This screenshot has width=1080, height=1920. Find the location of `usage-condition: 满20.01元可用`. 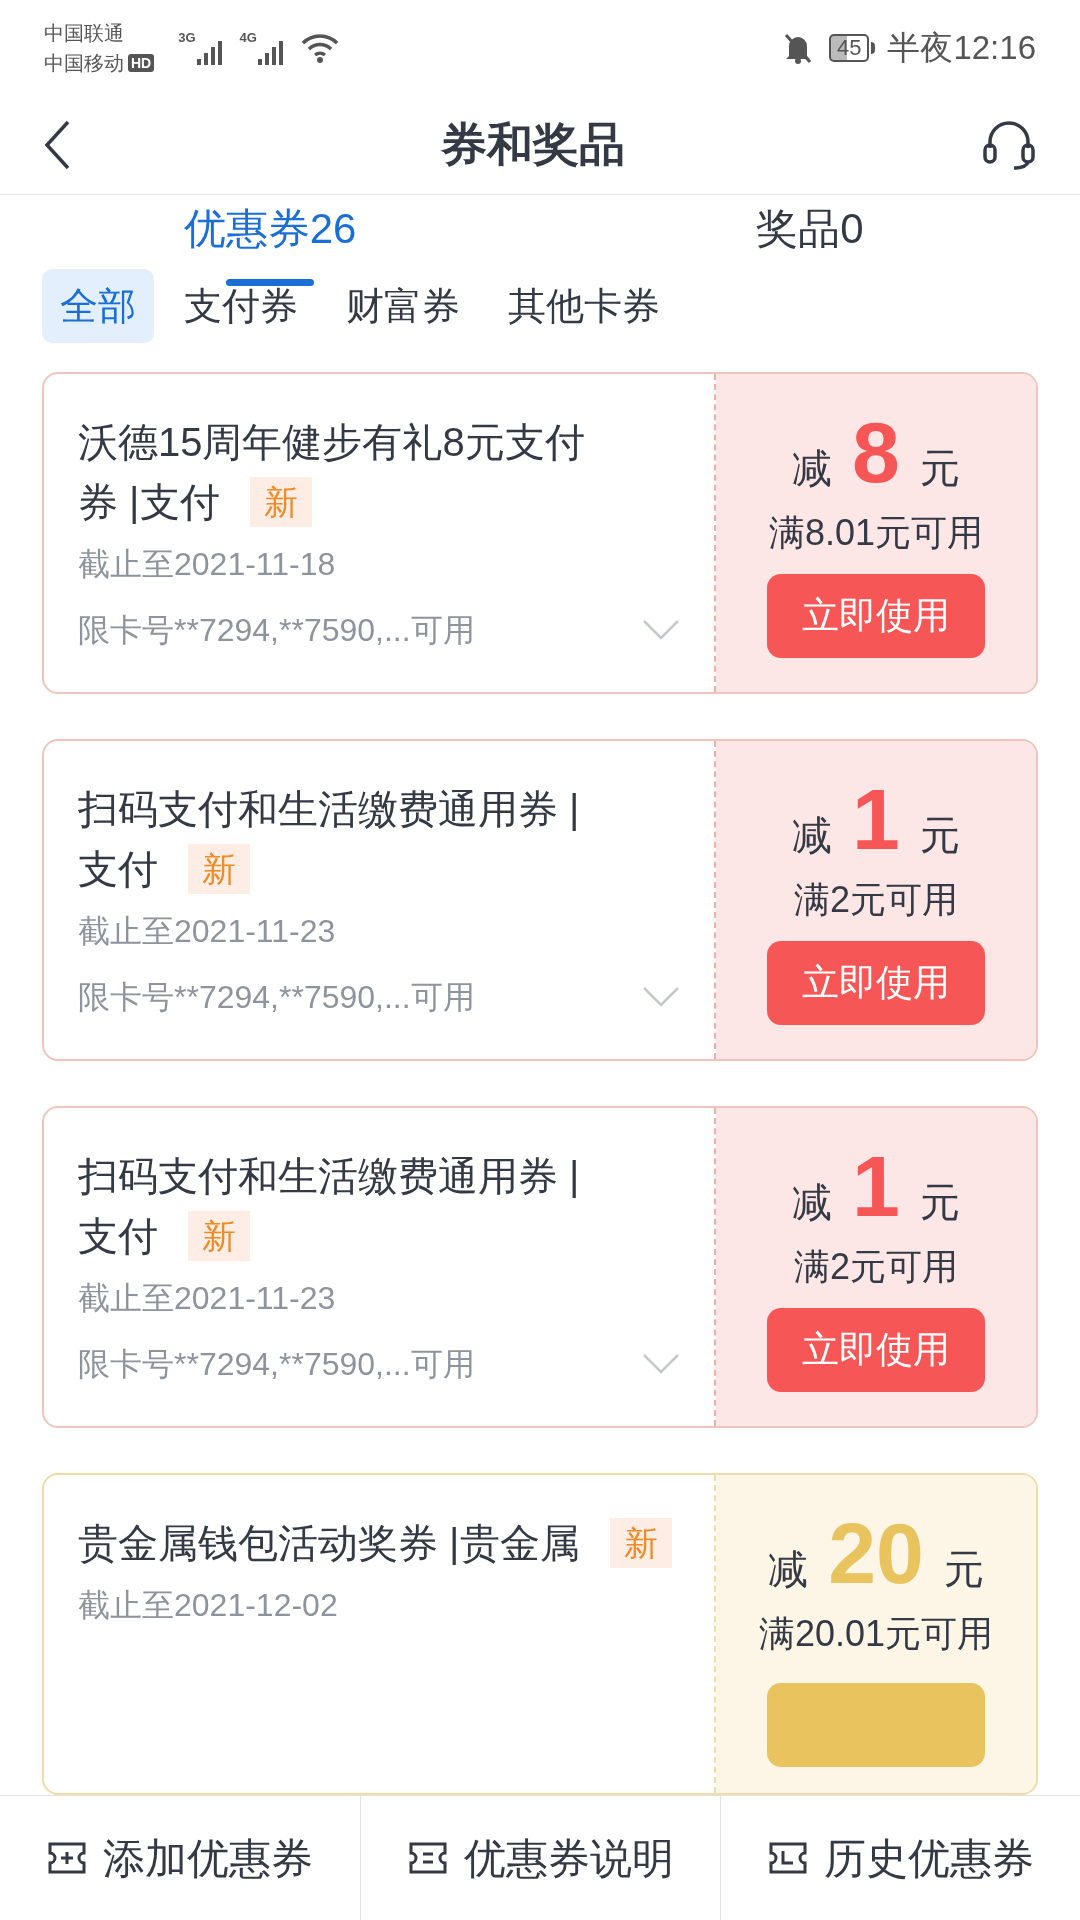

usage-condition: 满20.01元可用 is located at coordinates (876, 1634).